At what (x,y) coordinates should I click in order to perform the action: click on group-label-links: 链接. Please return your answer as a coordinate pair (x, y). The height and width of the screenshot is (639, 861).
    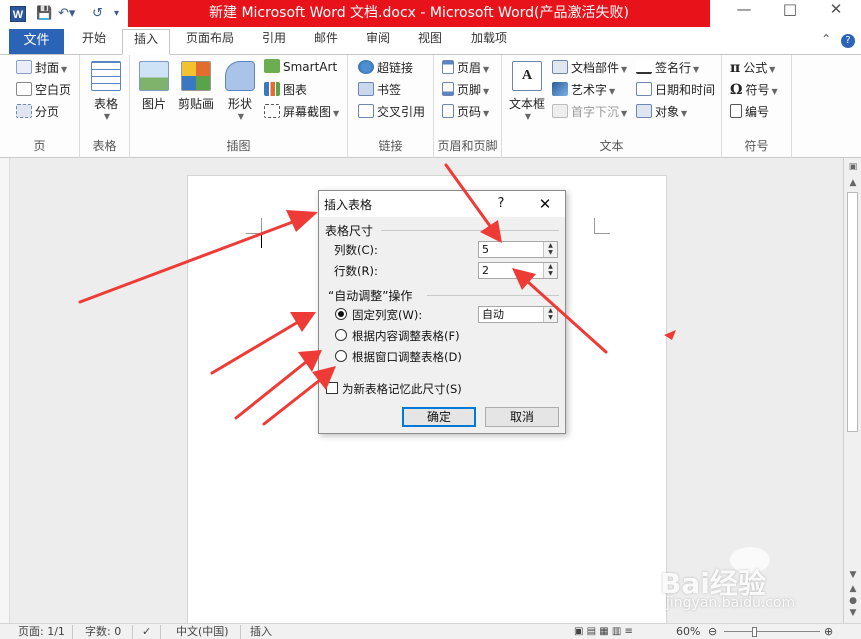
    Looking at the image, I should click on (390, 146).